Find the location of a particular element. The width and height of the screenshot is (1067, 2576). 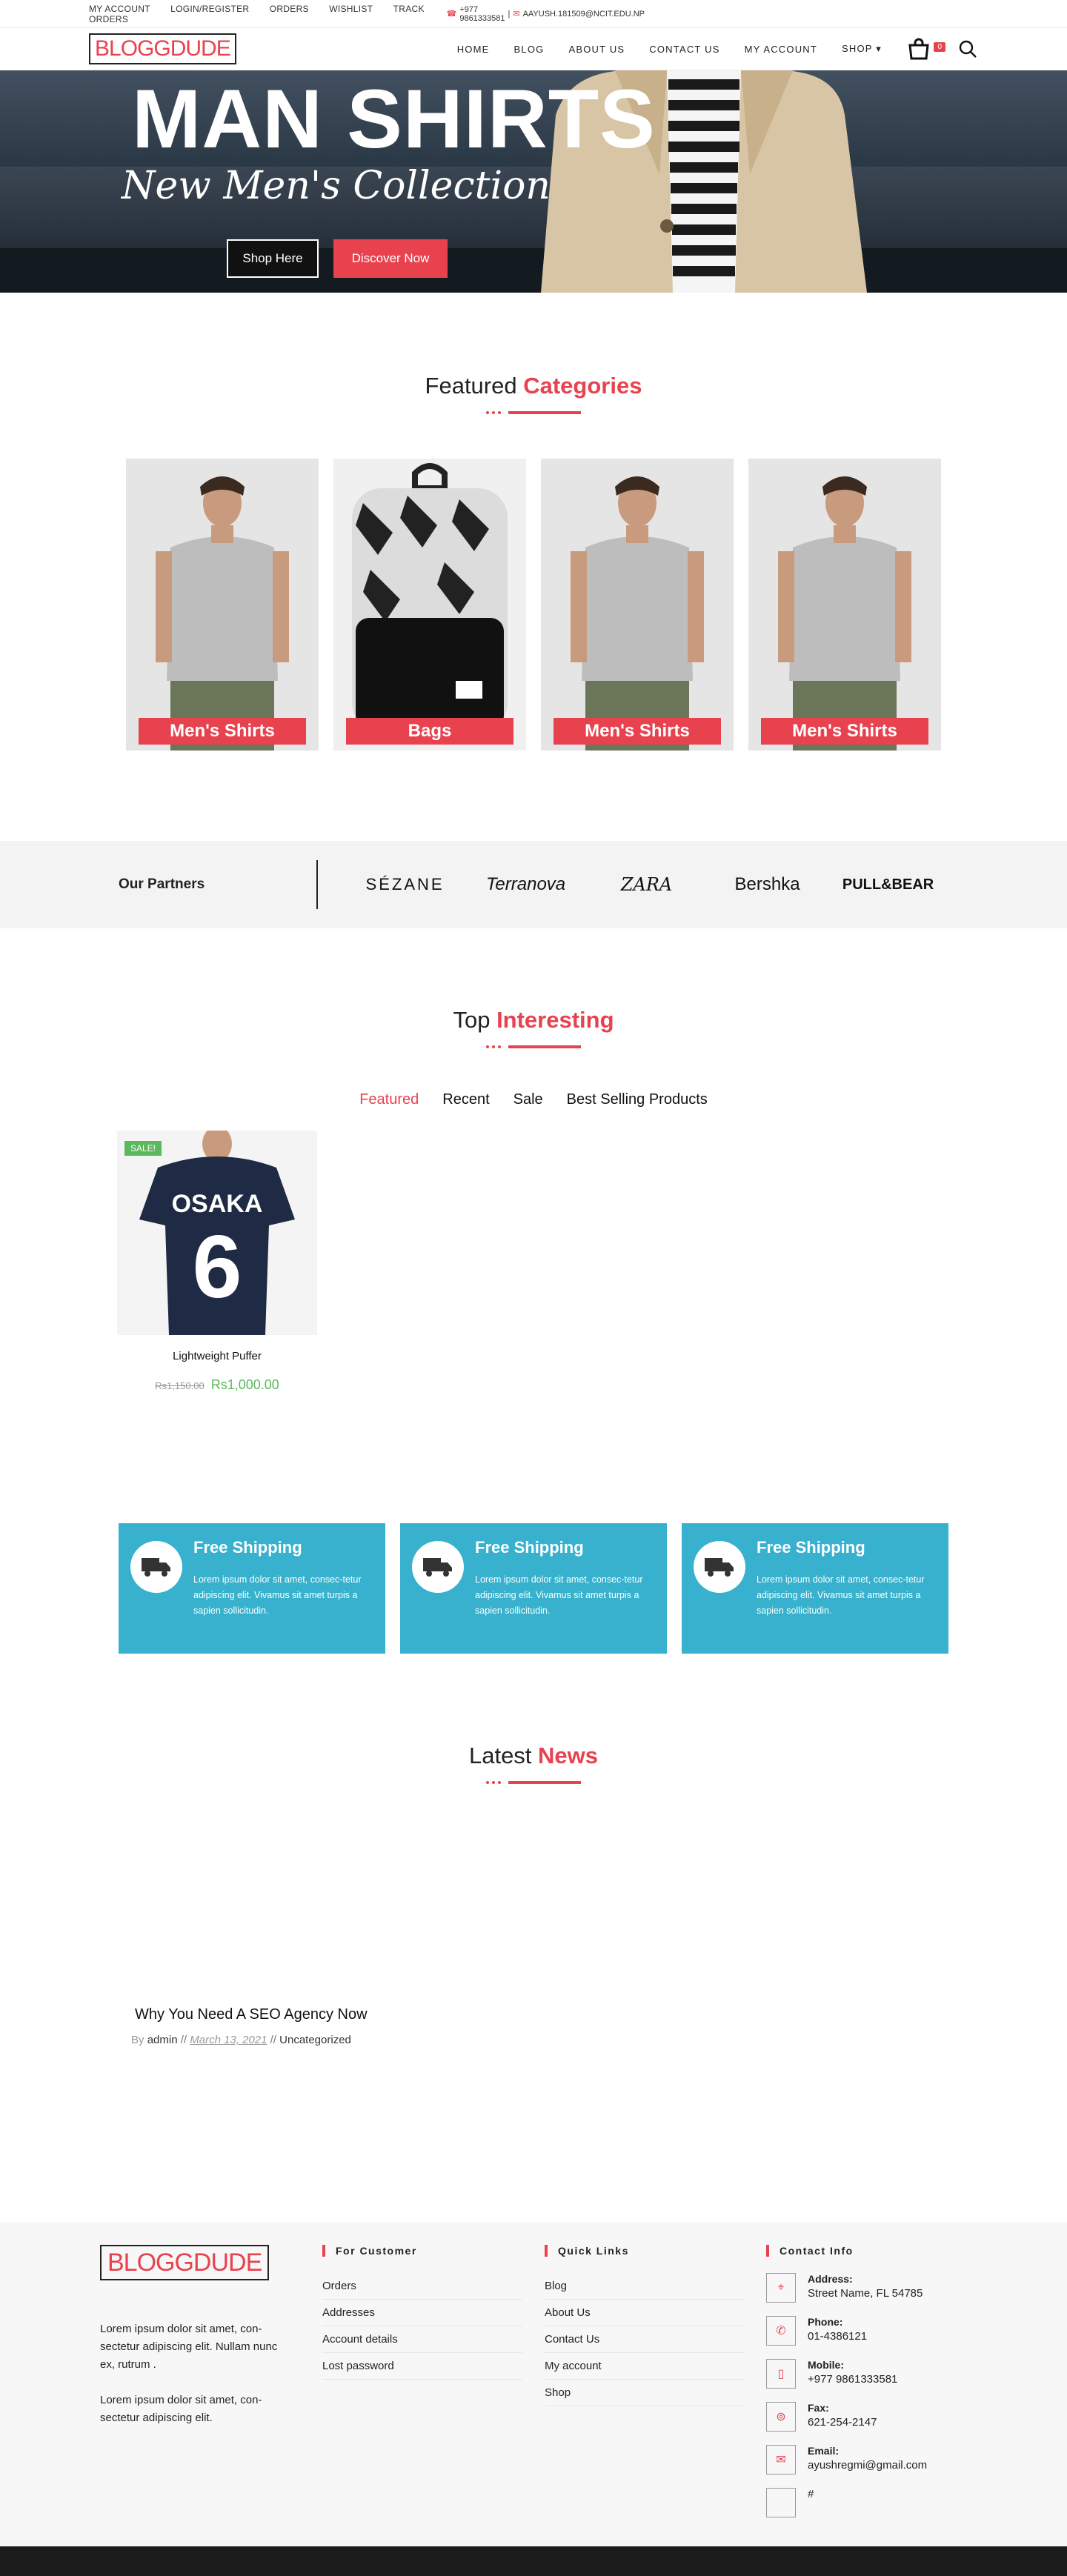

footer-link-lost-password: Lost password is located at coordinates (422, 2366).